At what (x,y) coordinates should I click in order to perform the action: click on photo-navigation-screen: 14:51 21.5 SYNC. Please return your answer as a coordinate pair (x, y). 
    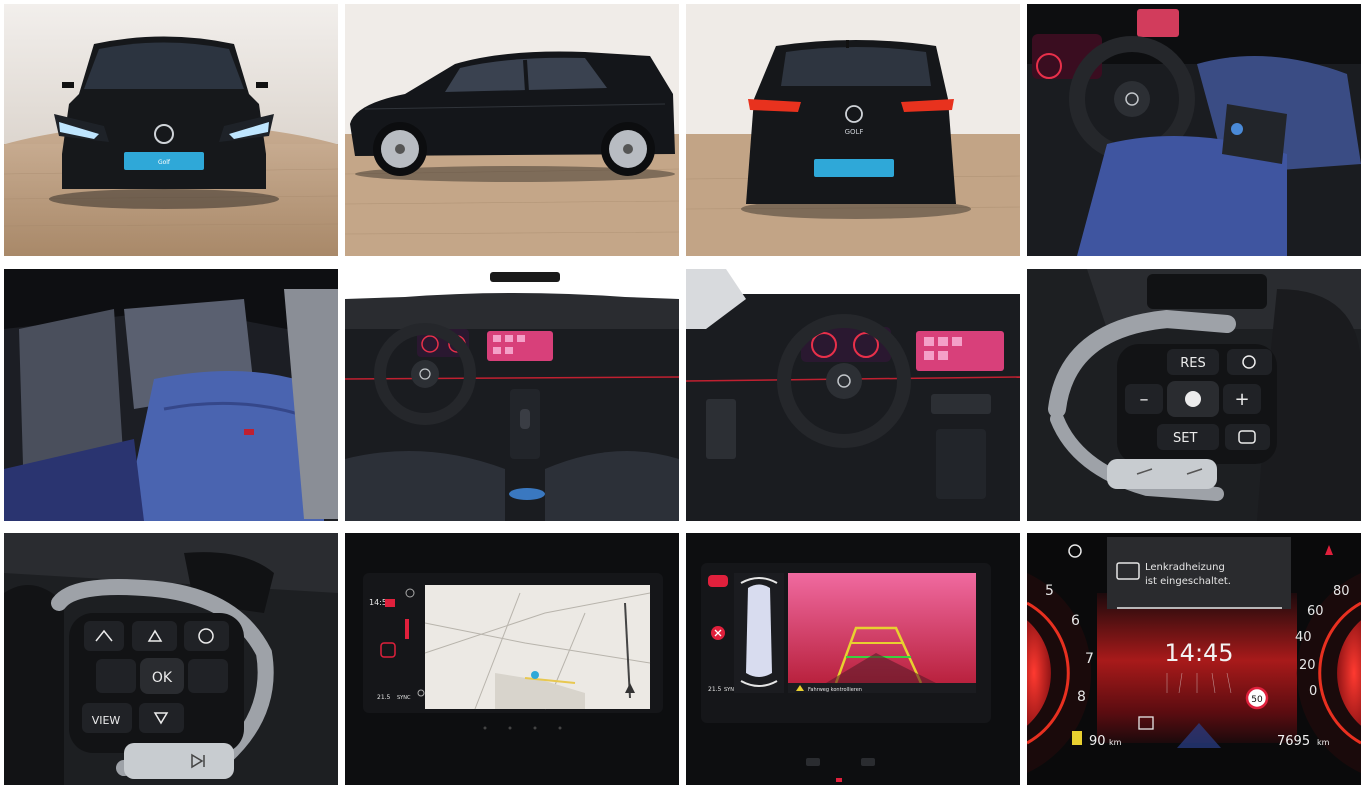
    Looking at the image, I should click on (512, 659).